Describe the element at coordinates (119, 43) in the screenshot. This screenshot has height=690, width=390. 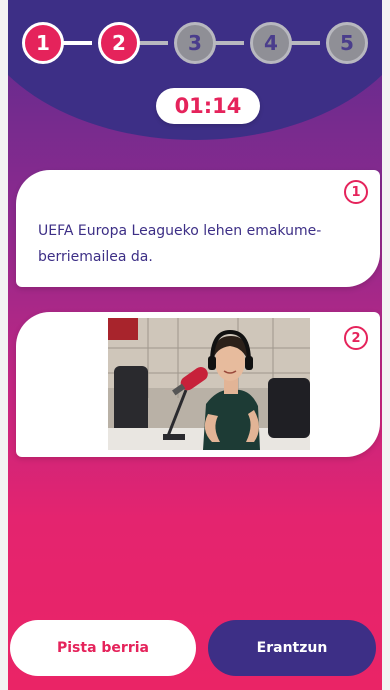
I see `step-2: 2` at that location.